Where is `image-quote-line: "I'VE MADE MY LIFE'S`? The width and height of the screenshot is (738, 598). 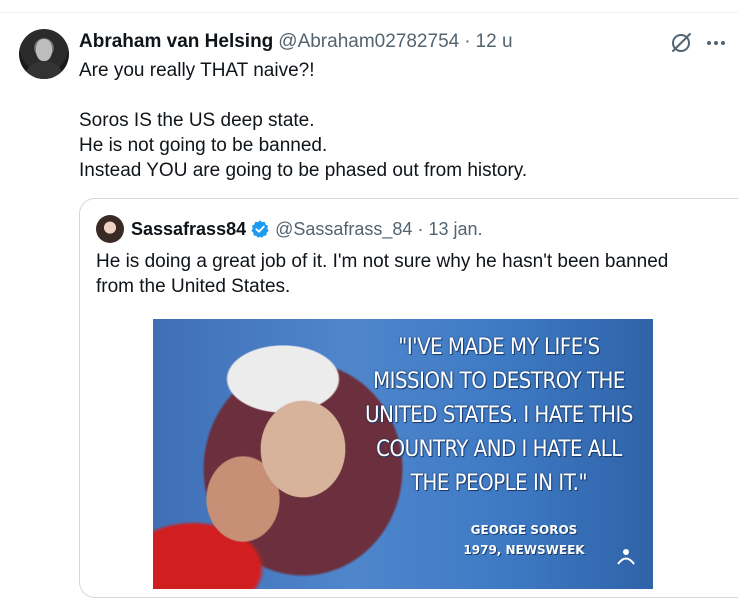
image-quote-line: "I'VE MADE MY LIFE'S is located at coordinates (499, 347).